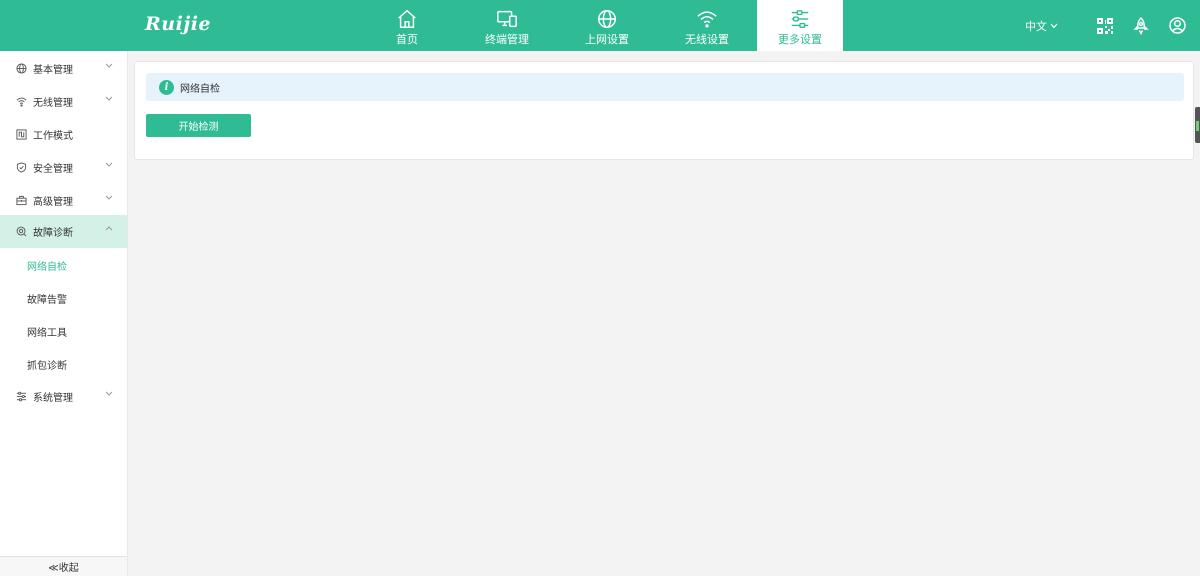  I want to click on qr-code-button, so click(1105, 26).